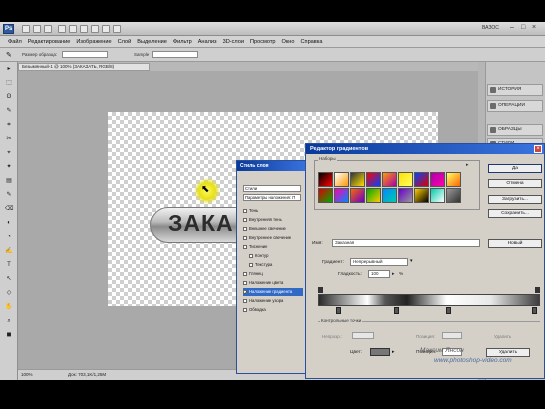 The height and width of the screenshot is (409, 545). I want to click on opacity-stop-left, so click(320, 290).